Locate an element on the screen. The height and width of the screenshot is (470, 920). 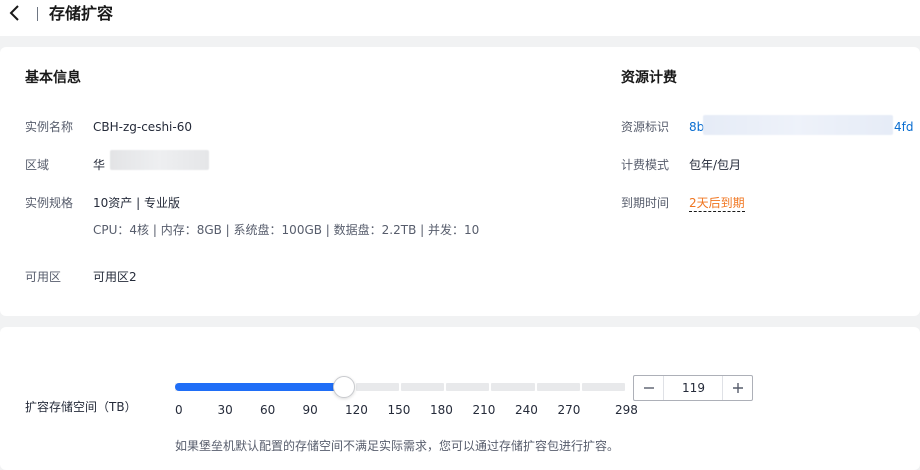
region-label: 区域 is located at coordinates (37, 165).